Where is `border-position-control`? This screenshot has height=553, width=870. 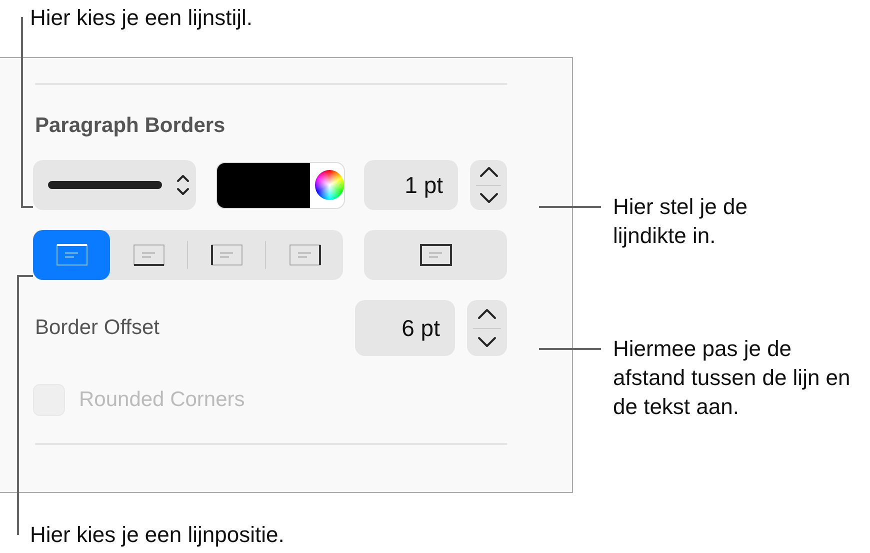 border-position-control is located at coordinates (188, 255).